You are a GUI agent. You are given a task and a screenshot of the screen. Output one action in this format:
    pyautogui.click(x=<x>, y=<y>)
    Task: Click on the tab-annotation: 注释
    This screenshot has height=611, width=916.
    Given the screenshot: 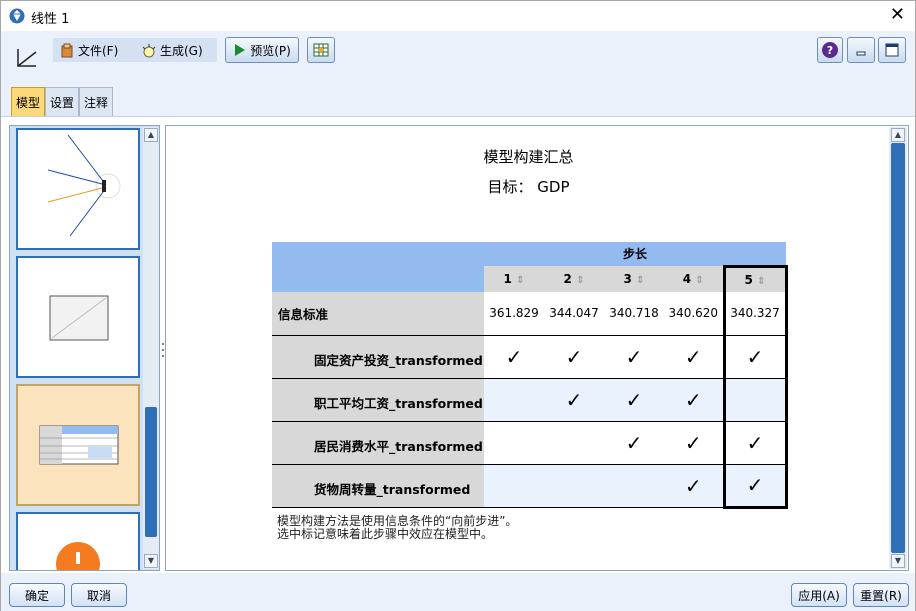 What is the action you would take?
    pyautogui.click(x=96, y=101)
    